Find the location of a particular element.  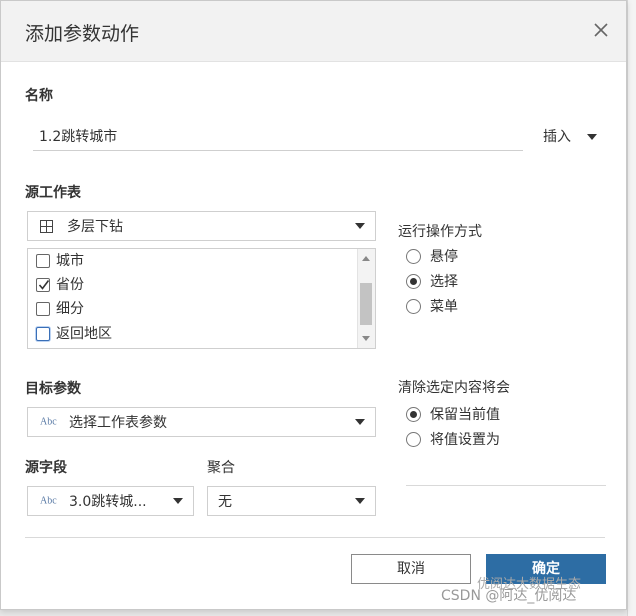

source-field-label: 源字段 is located at coordinates (46, 468).